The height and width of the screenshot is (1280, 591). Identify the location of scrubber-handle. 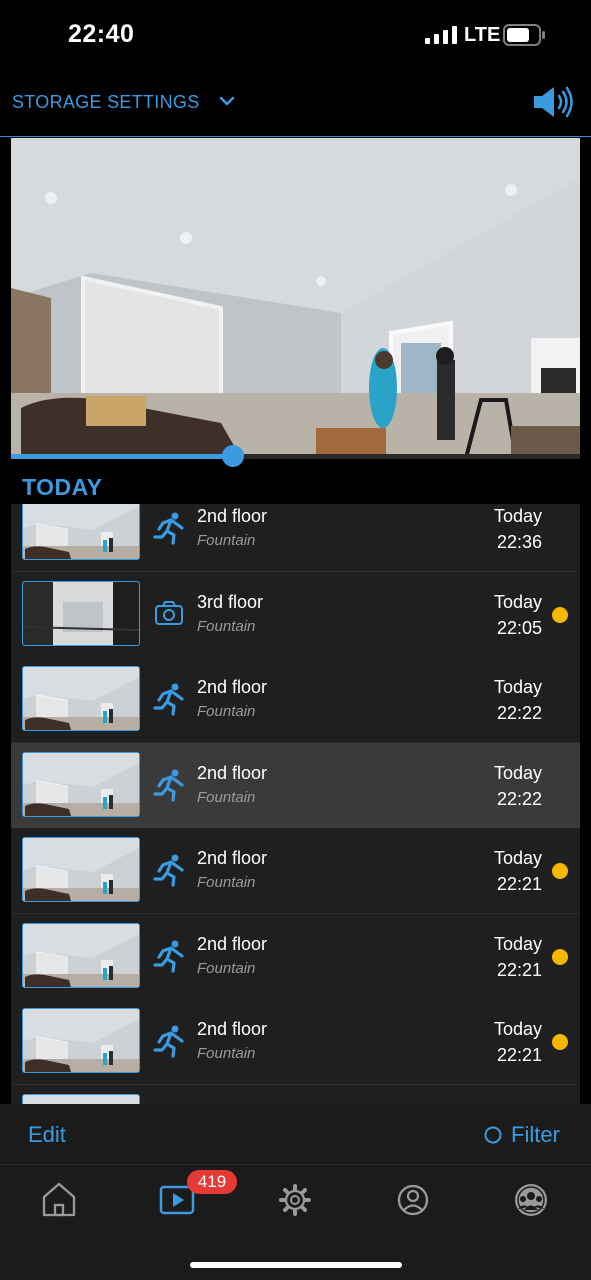
(233, 456).